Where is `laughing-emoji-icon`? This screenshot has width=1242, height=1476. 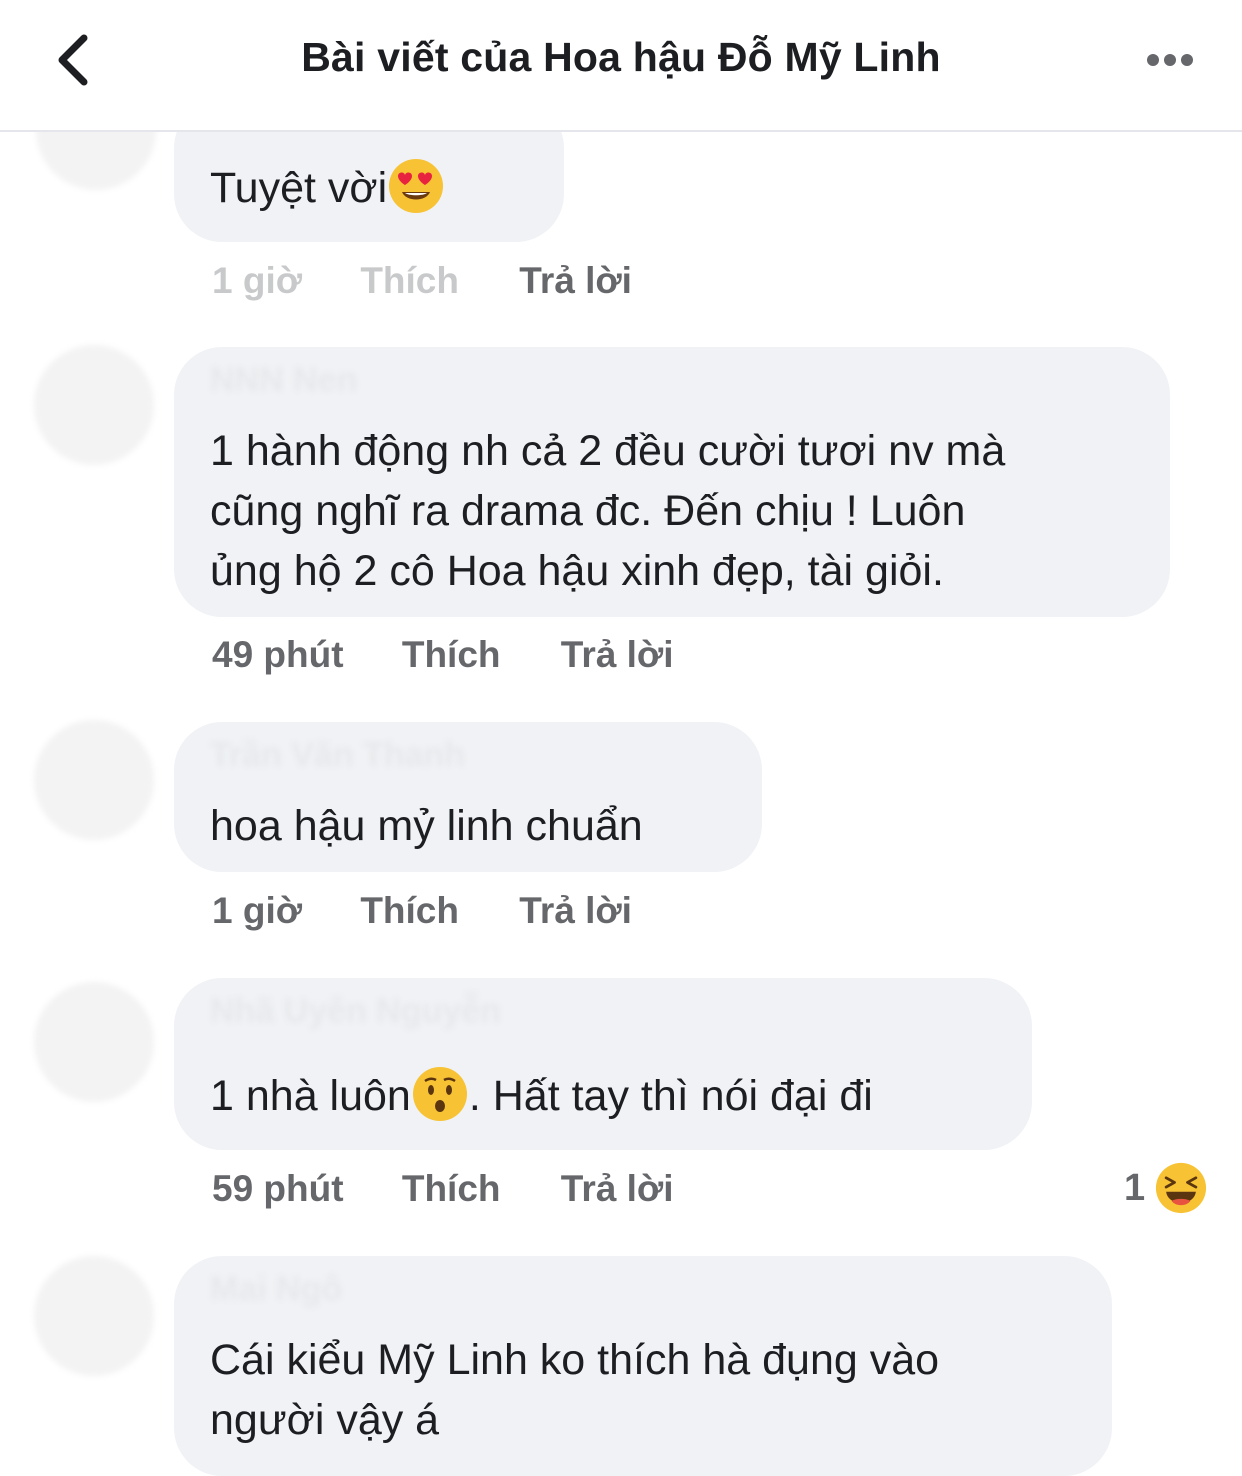 laughing-emoji-icon is located at coordinates (1181, 1188).